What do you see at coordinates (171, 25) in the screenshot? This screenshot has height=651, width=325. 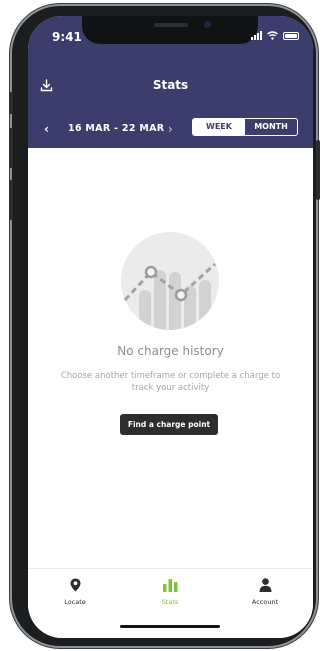 I see `speaker` at bounding box center [171, 25].